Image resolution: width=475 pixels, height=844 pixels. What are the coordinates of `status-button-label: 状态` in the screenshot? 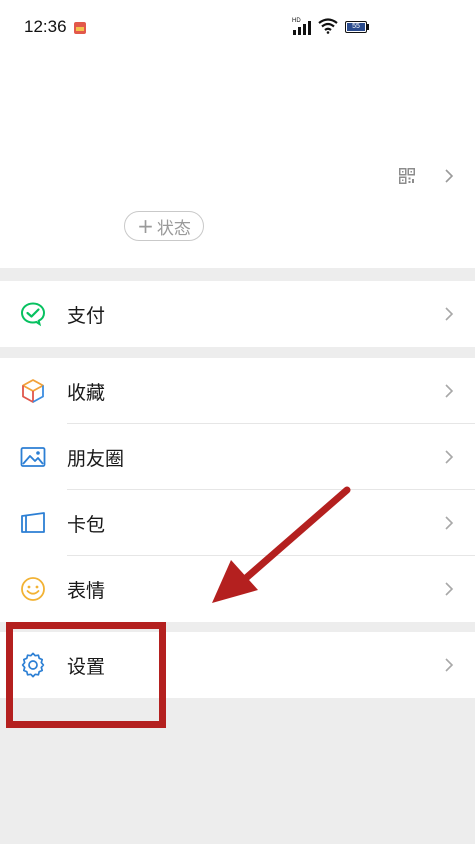 It's located at (173, 228).